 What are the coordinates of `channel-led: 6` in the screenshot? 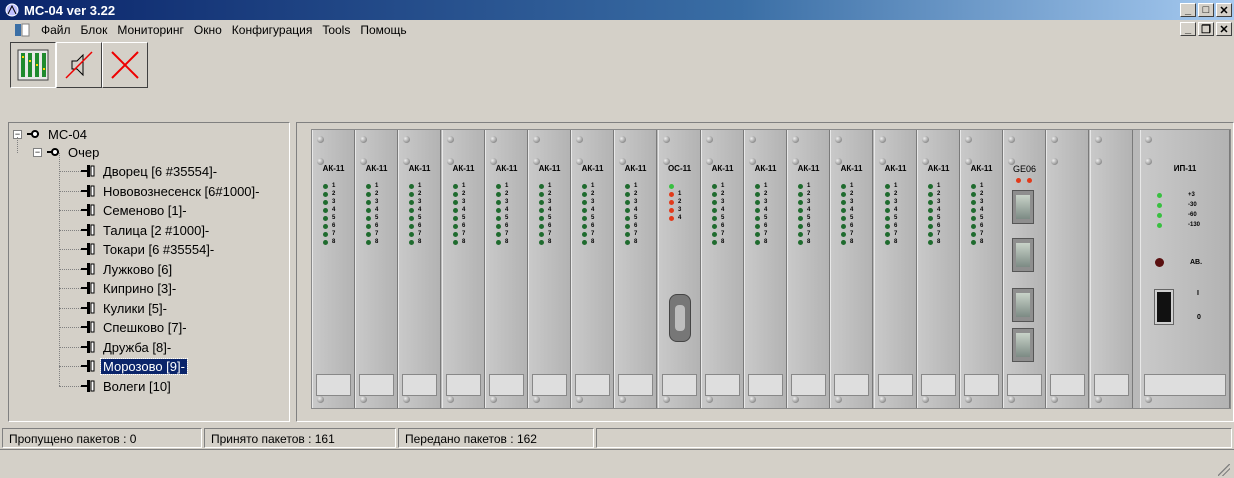 It's located at (804, 226).